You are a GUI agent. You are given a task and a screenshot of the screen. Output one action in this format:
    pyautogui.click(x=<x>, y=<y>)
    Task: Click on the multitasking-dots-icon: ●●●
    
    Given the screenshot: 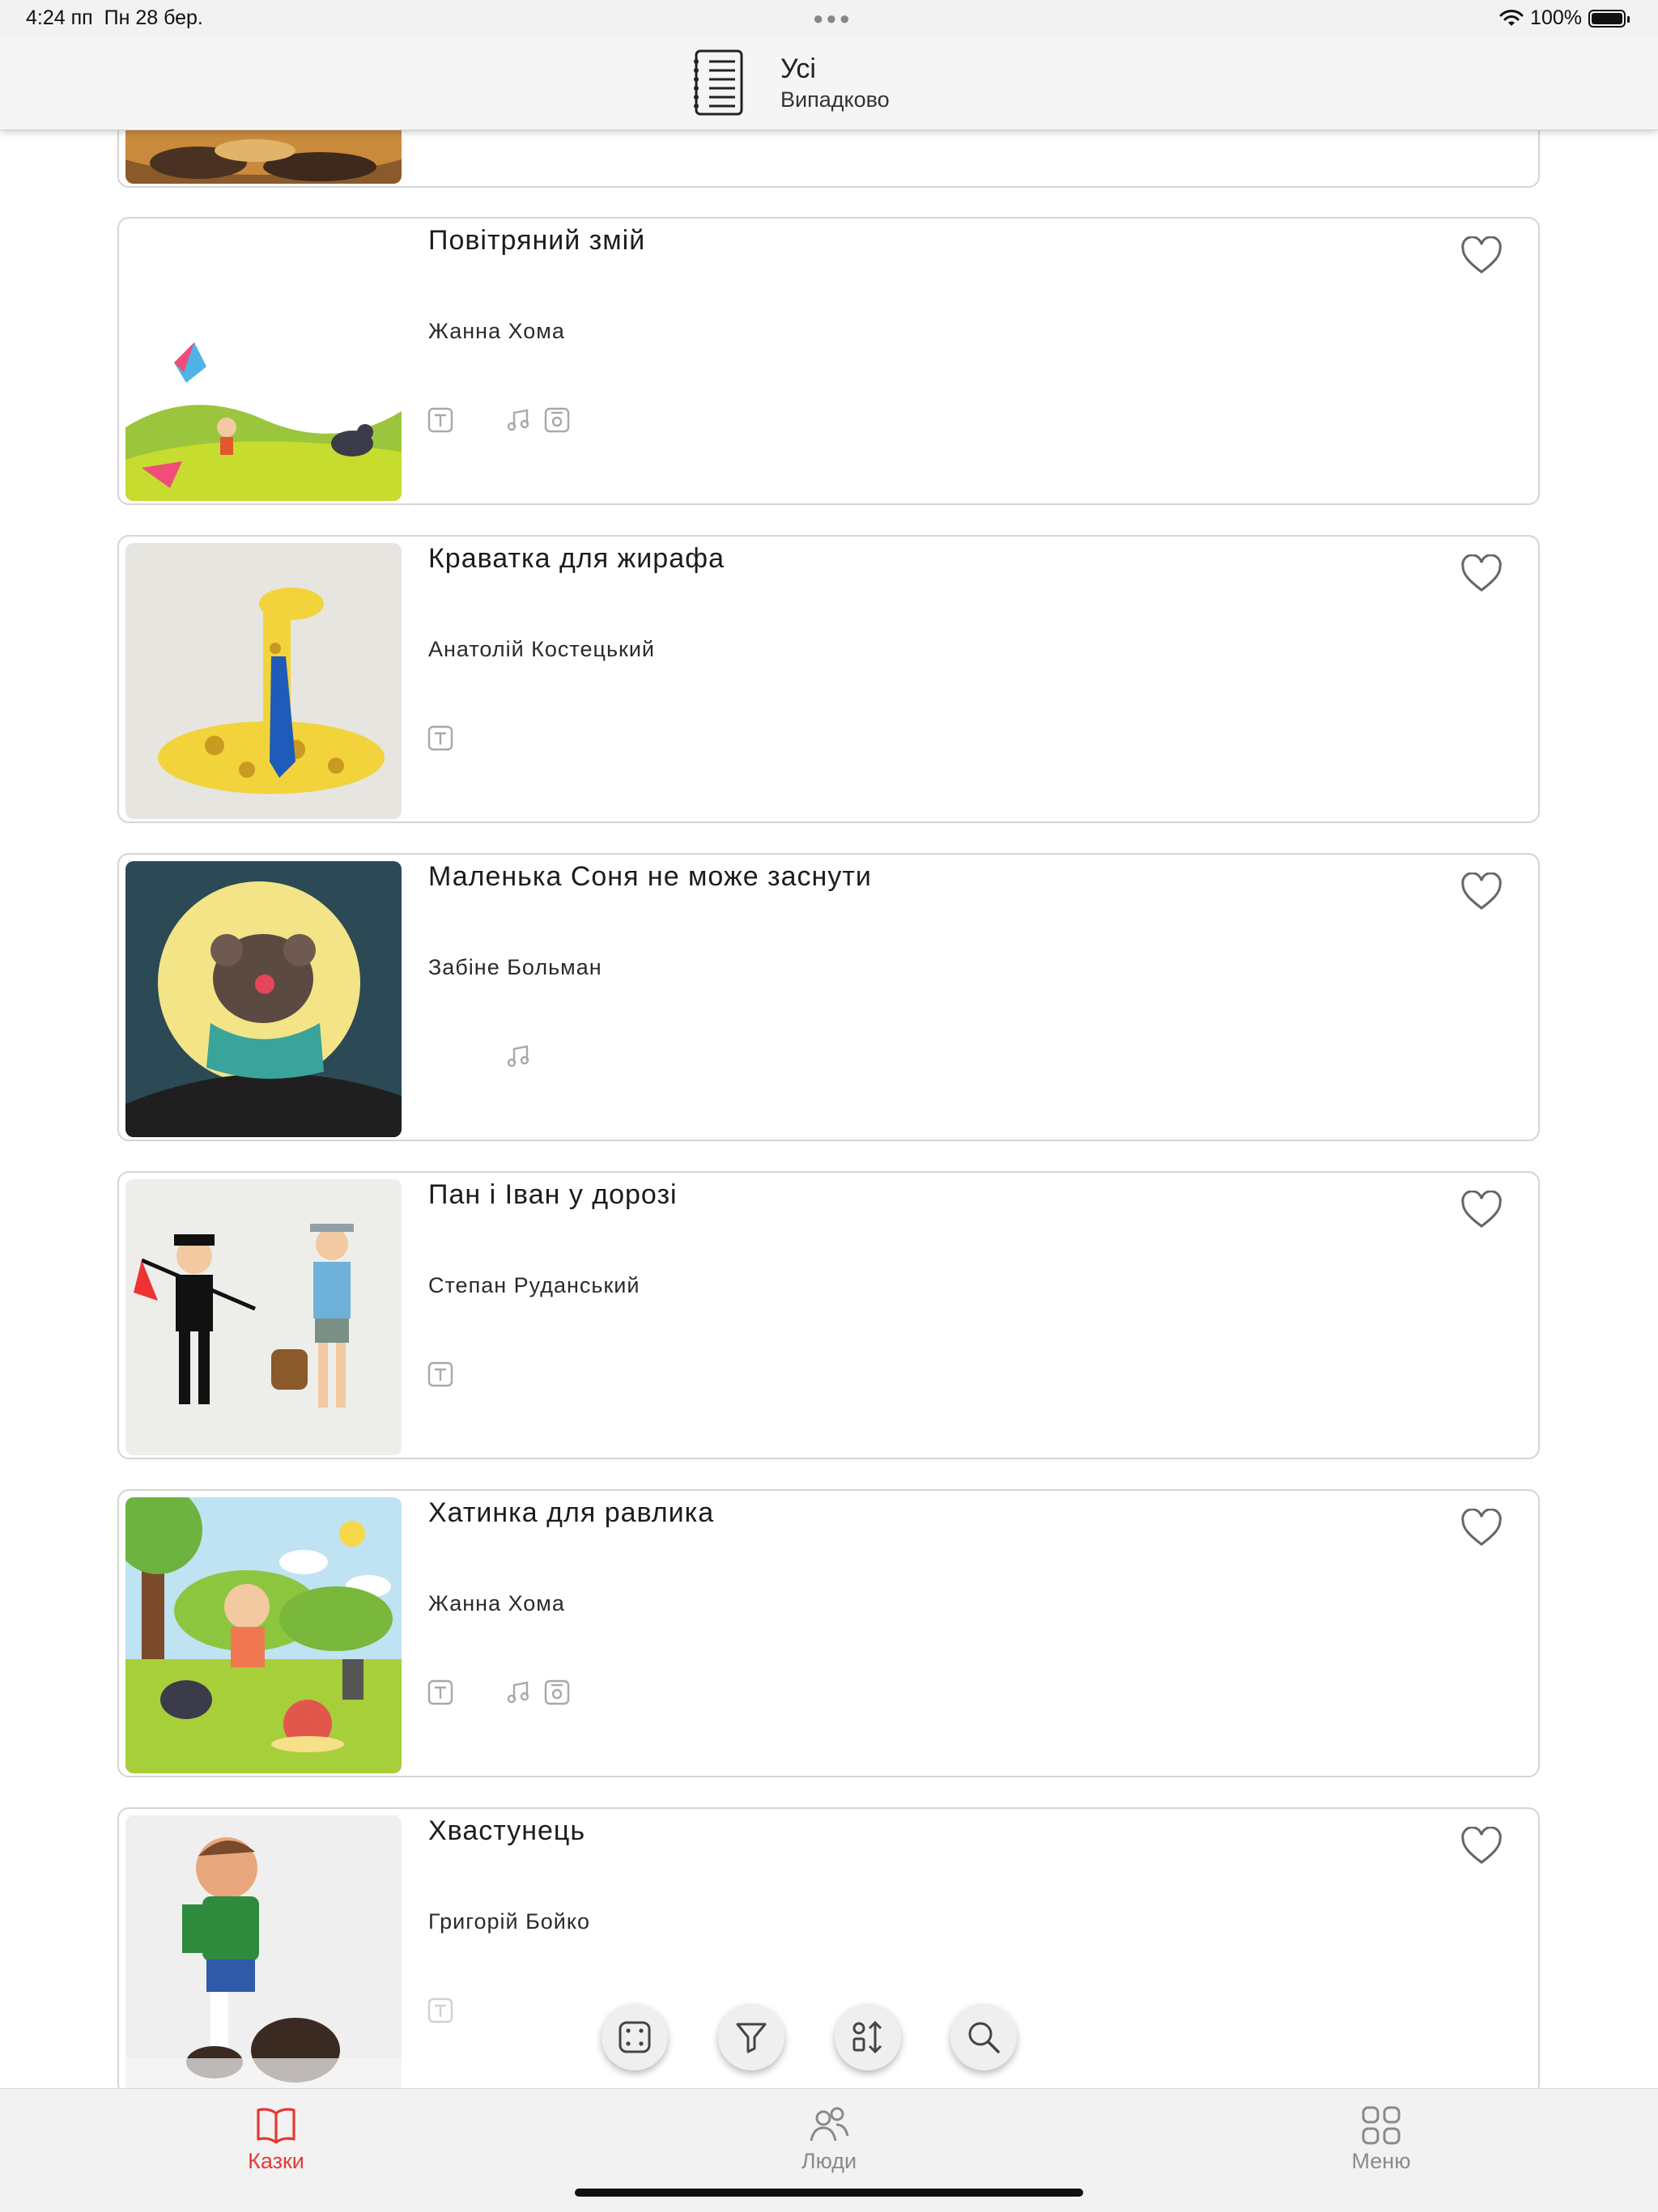 What is the action you would take?
    pyautogui.click(x=832, y=18)
    